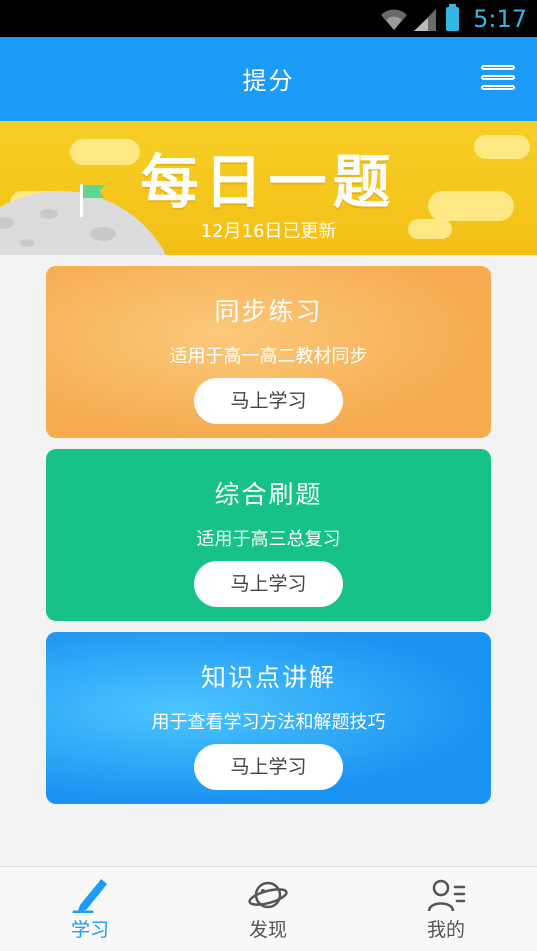 Image resolution: width=537 pixels, height=951 pixels. I want to click on page-title: 提分, so click(268, 81).